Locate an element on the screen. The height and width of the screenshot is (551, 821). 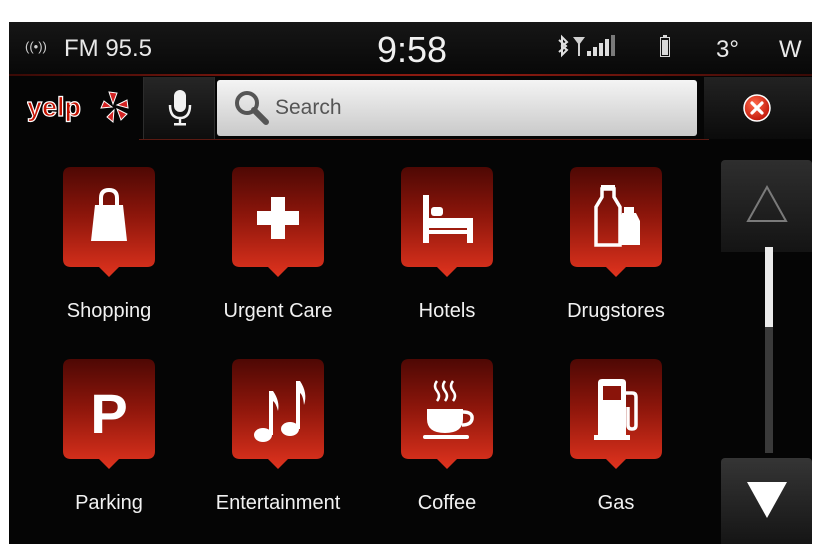
scrollbar-thumb is located at coordinates (769, 287).